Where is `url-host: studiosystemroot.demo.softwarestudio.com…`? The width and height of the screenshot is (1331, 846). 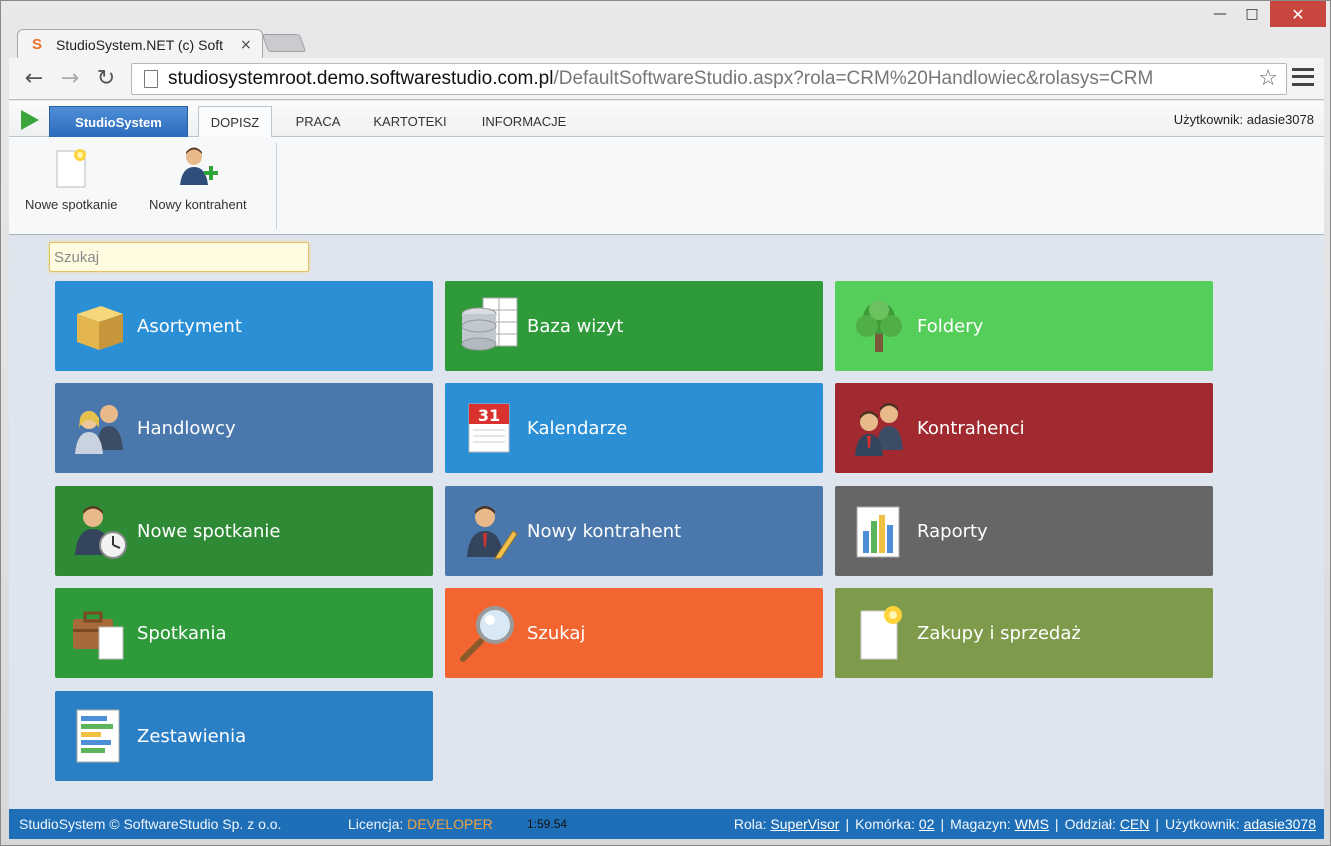 url-host: studiosystemroot.demo.softwarestudio.com… is located at coordinates (361, 78).